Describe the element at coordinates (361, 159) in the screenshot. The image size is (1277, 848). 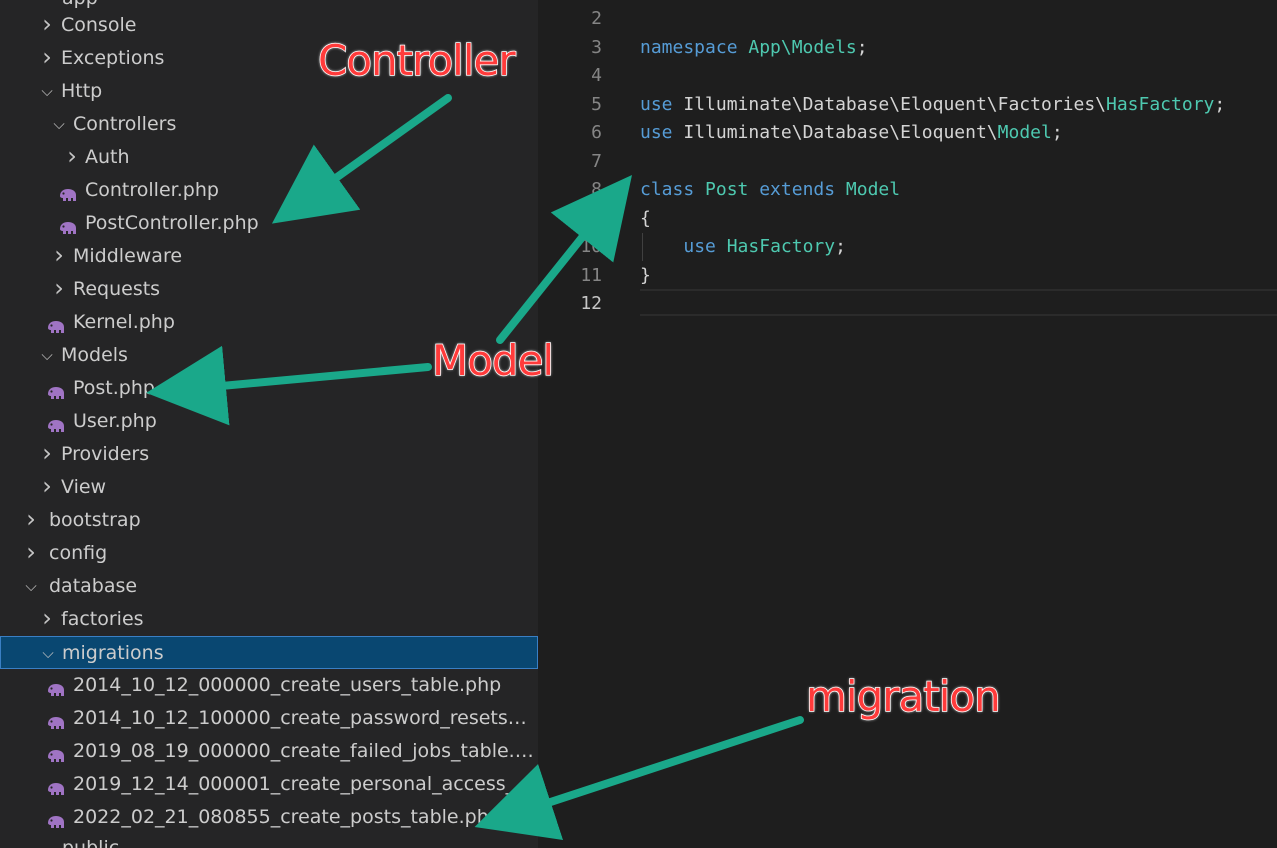
I see `controller-arrow` at that location.